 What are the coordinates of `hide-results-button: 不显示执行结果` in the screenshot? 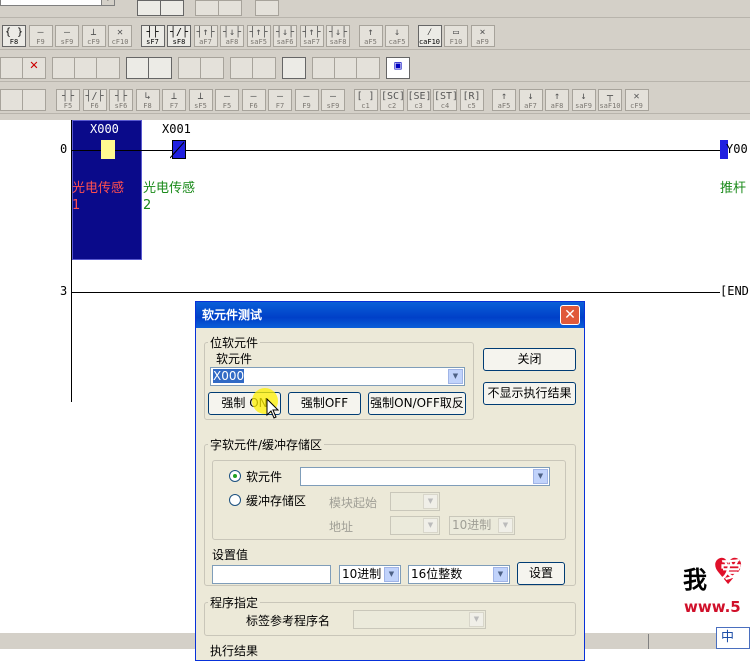 It's located at (529, 393).